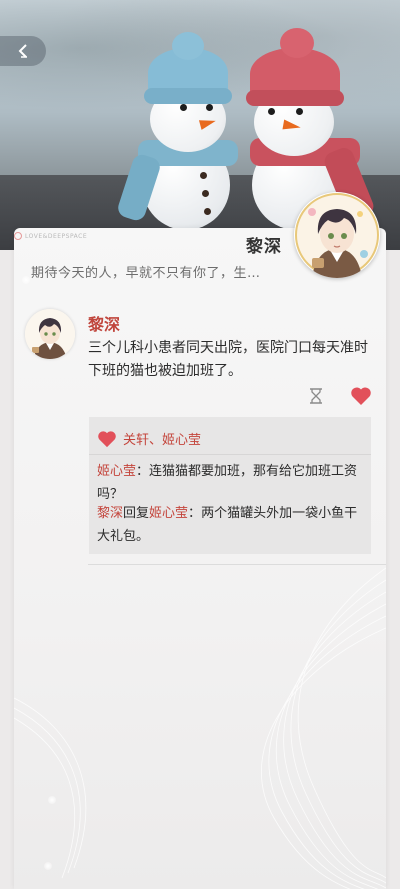 The height and width of the screenshot is (889, 400). I want to click on reply-to-username: 姬心莹, so click(168, 513).